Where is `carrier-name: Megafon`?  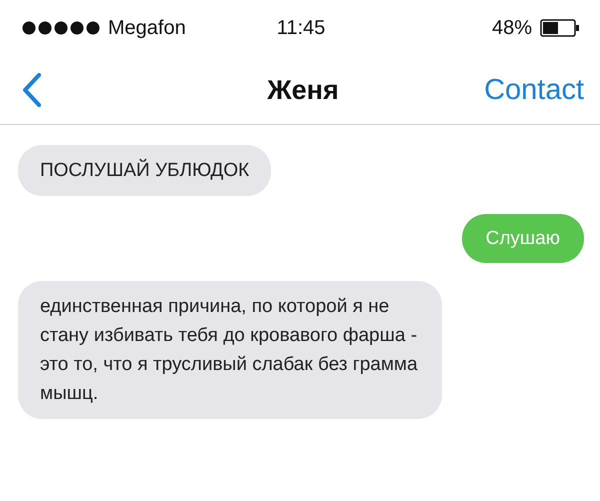
carrier-name: Megafon is located at coordinates (147, 28).